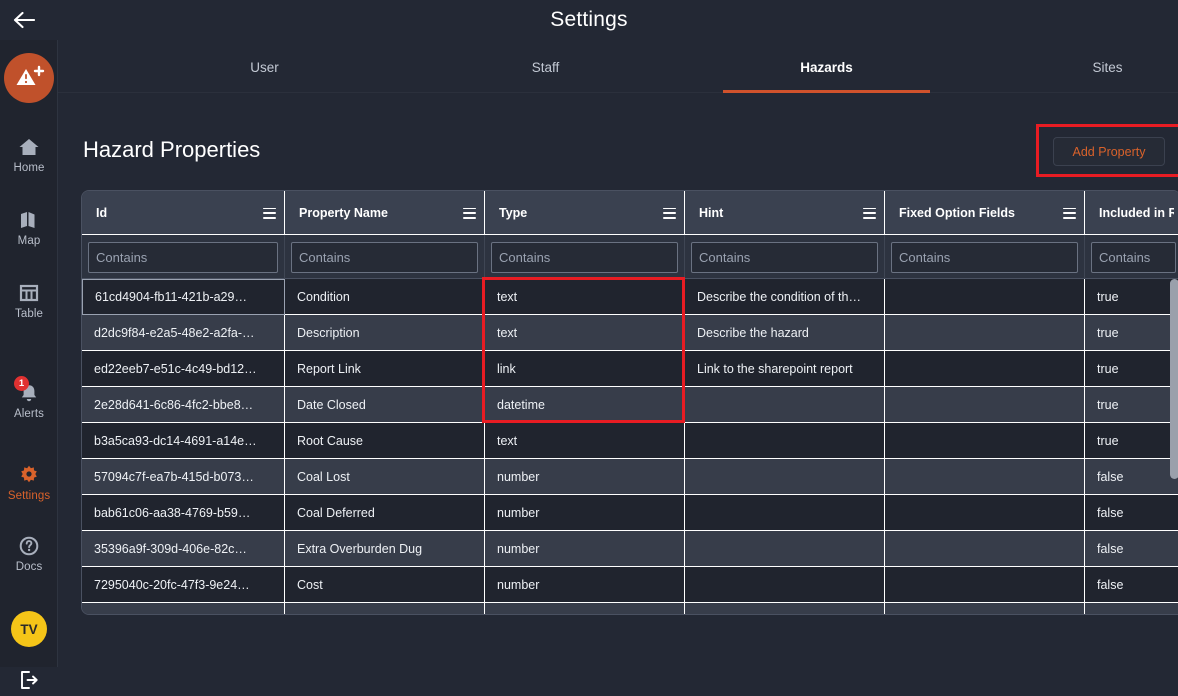 Image resolution: width=1178 pixels, height=696 pixels. I want to click on cell-type: datetime, so click(585, 405).